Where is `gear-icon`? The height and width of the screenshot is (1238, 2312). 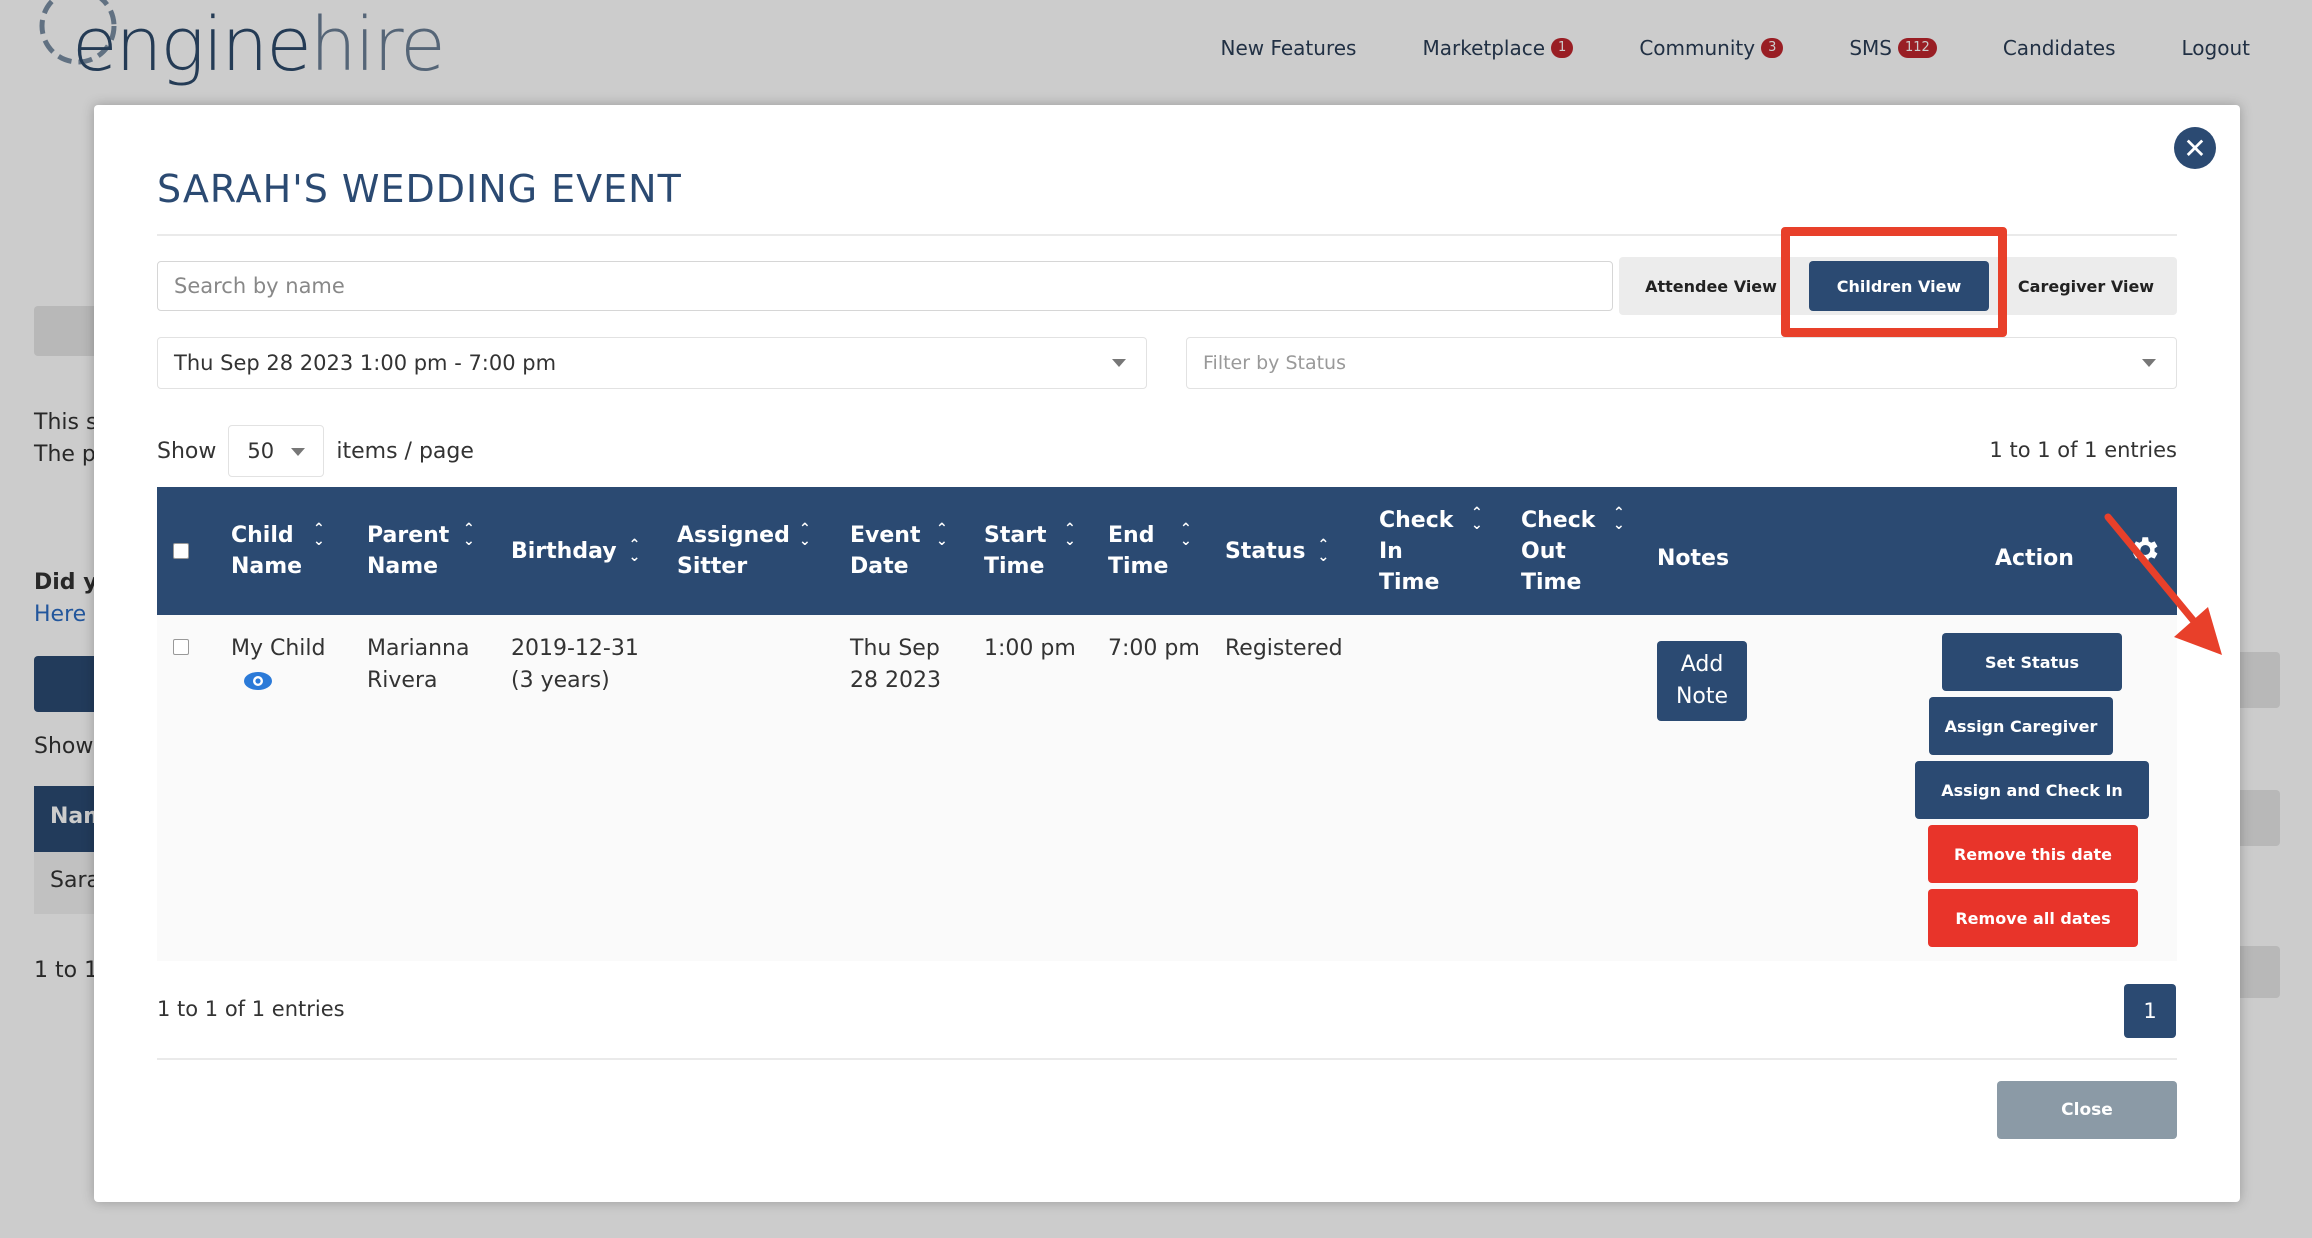
gear-icon is located at coordinates (2144, 550).